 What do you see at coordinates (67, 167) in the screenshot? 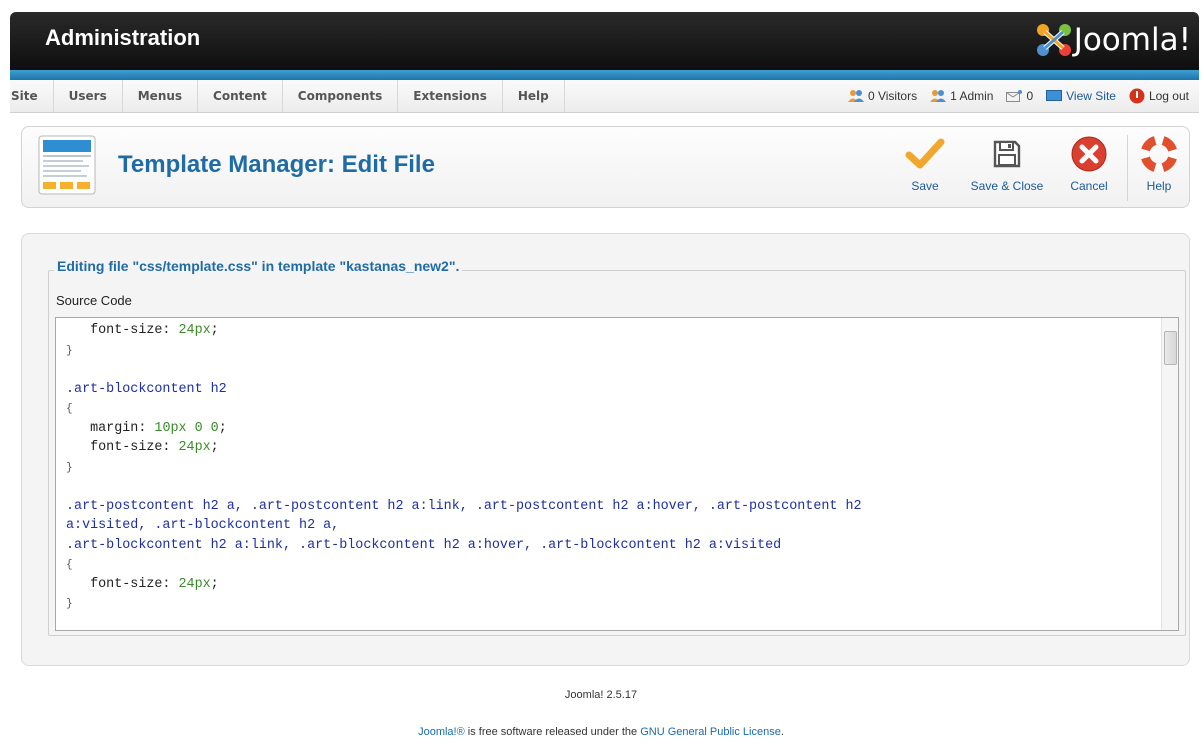
I see `template-manager-icon` at bounding box center [67, 167].